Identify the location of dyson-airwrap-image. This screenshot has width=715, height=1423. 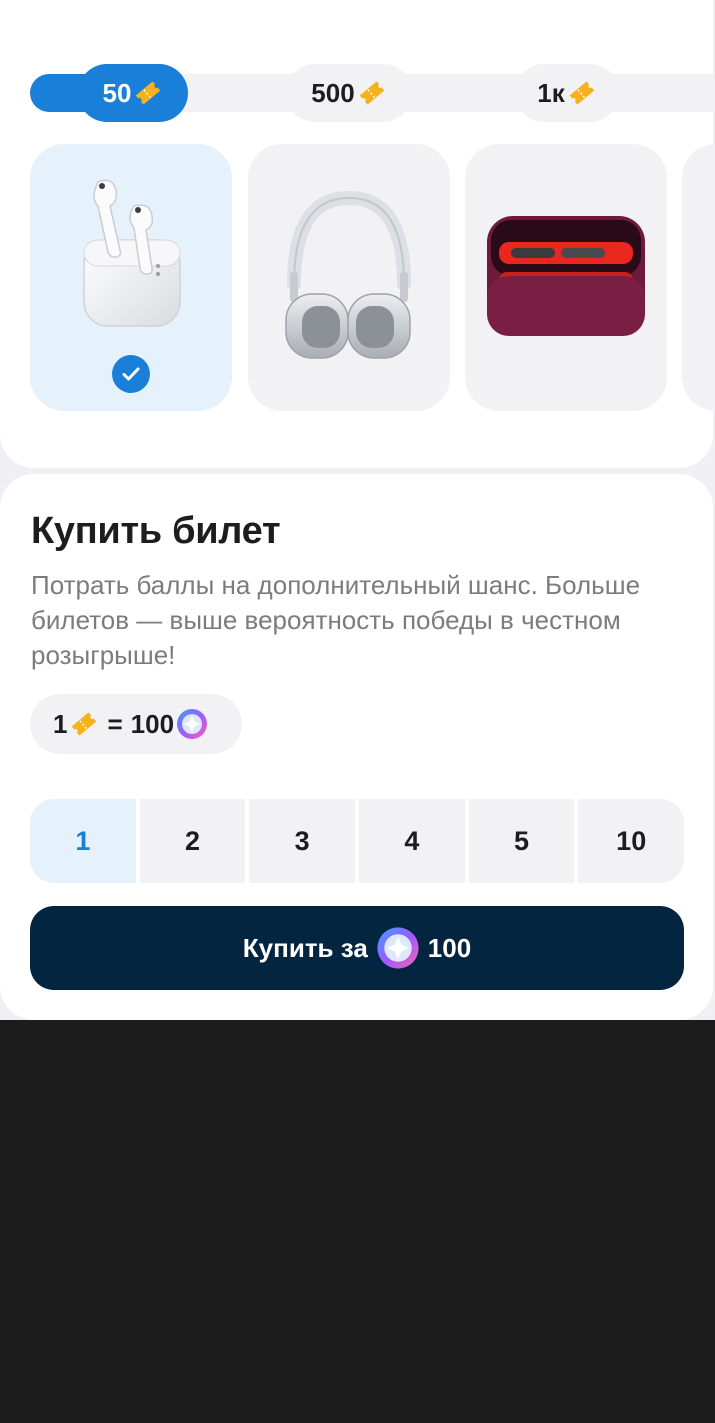
(566, 276).